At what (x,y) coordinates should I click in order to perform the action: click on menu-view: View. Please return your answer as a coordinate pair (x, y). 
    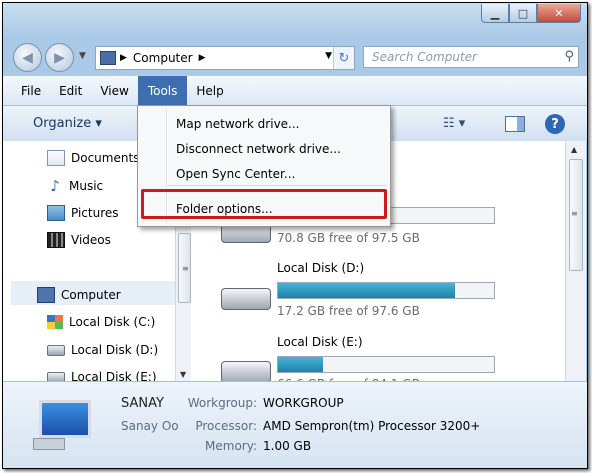
    Looking at the image, I should click on (114, 91).